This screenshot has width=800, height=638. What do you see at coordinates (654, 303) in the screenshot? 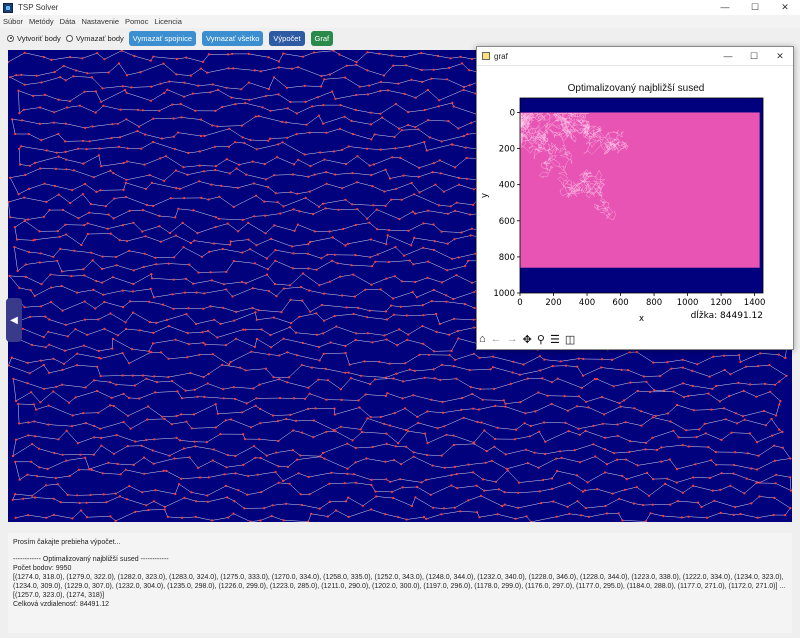
I see `x-tick-label: 800` at bounding box center [654, 303].